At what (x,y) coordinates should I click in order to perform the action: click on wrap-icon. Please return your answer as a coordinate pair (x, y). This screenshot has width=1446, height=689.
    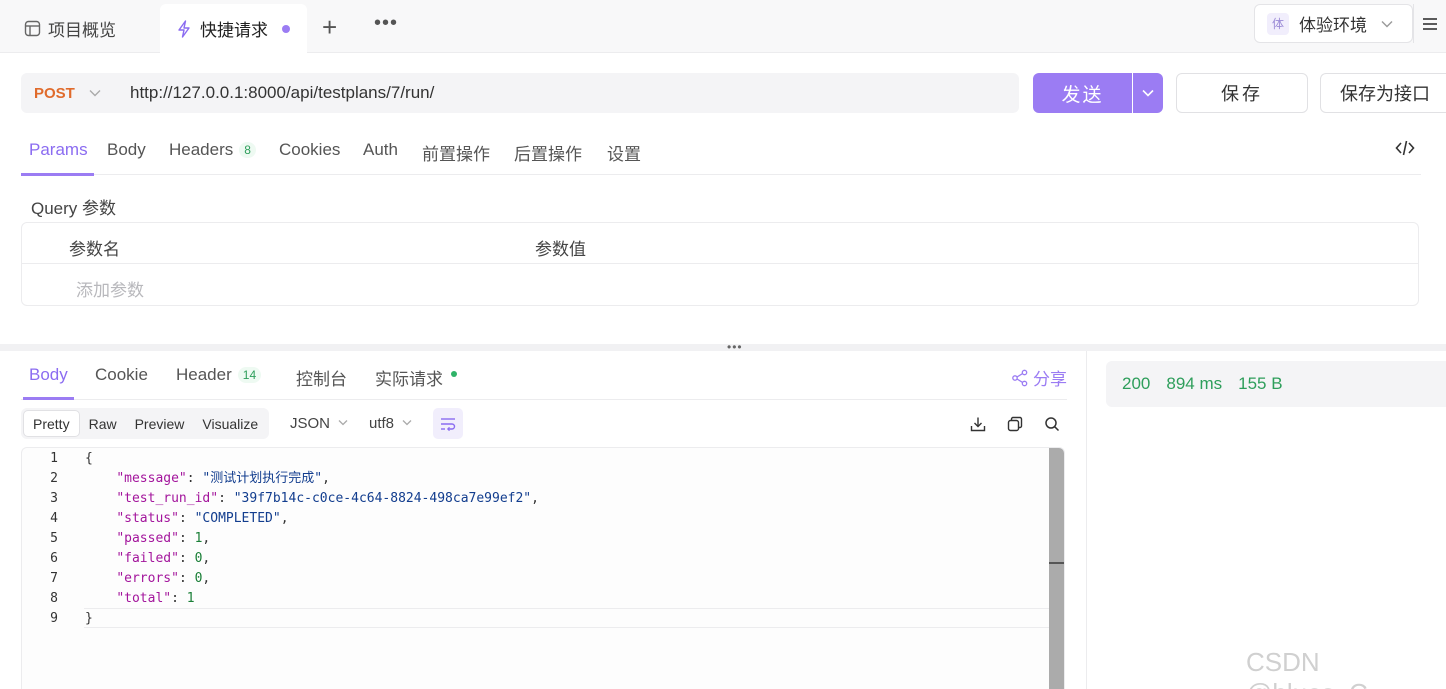
    Looking at the image, I should click on (448, 424).